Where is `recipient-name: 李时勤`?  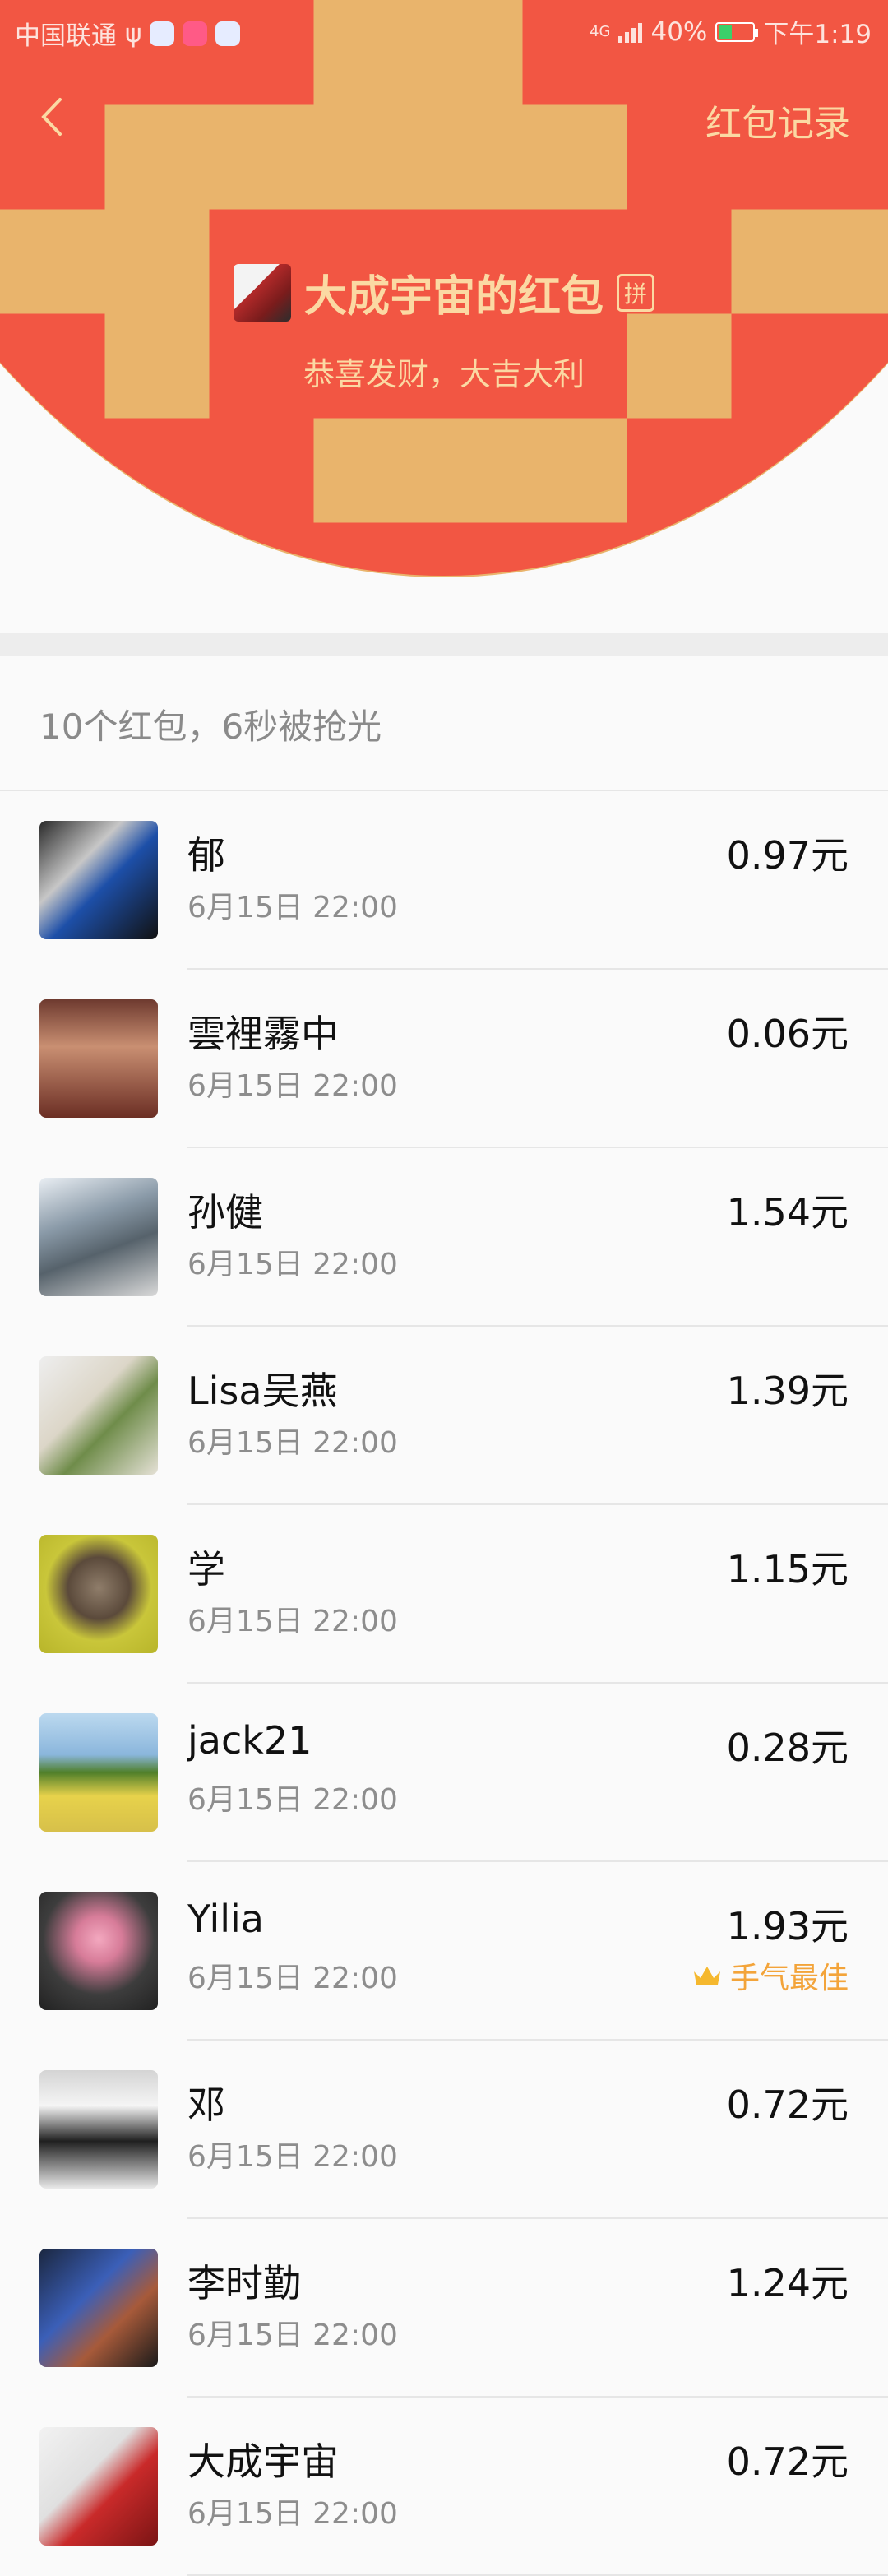 recipient-name: 李时勤 is located at coordinates (244, 2283).